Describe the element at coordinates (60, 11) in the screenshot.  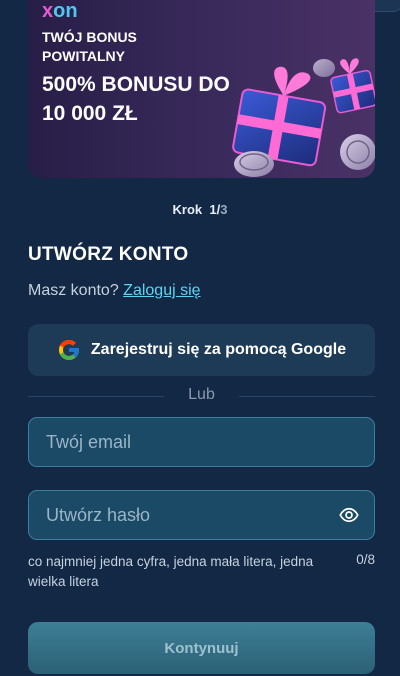
I see `brand-logo: xon` at that location.